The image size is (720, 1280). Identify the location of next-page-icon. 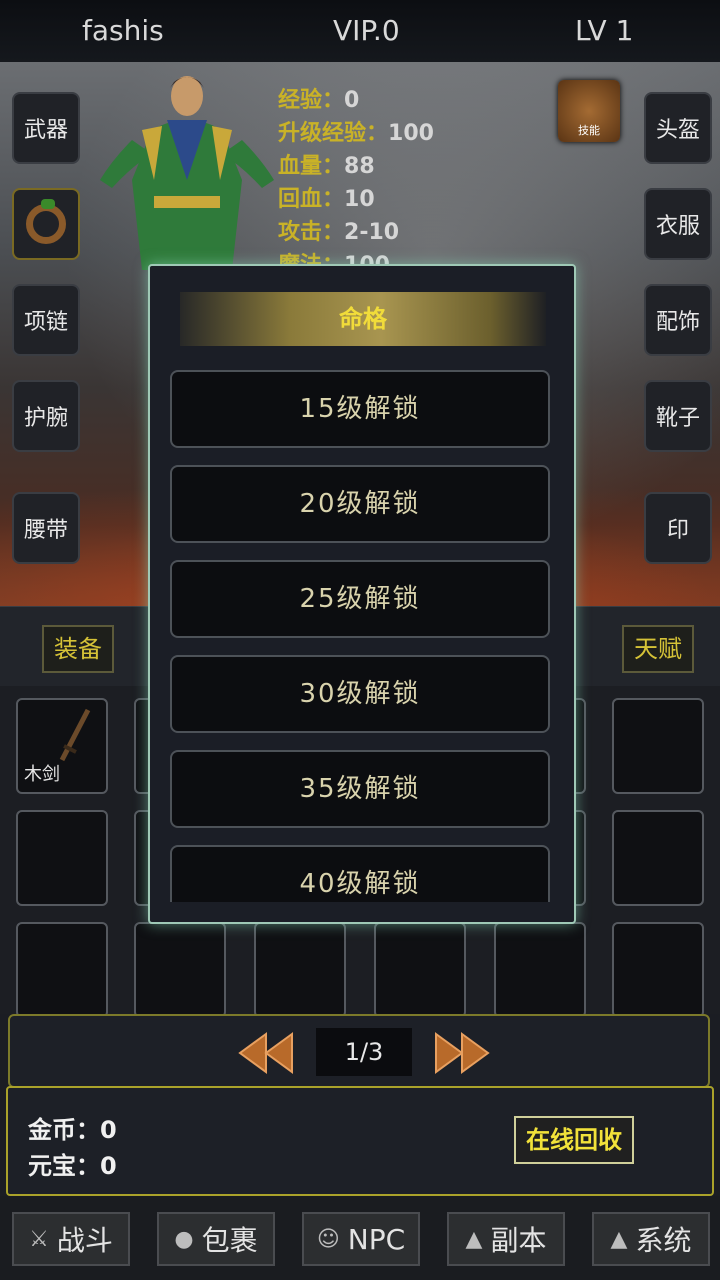
(462, 1053).